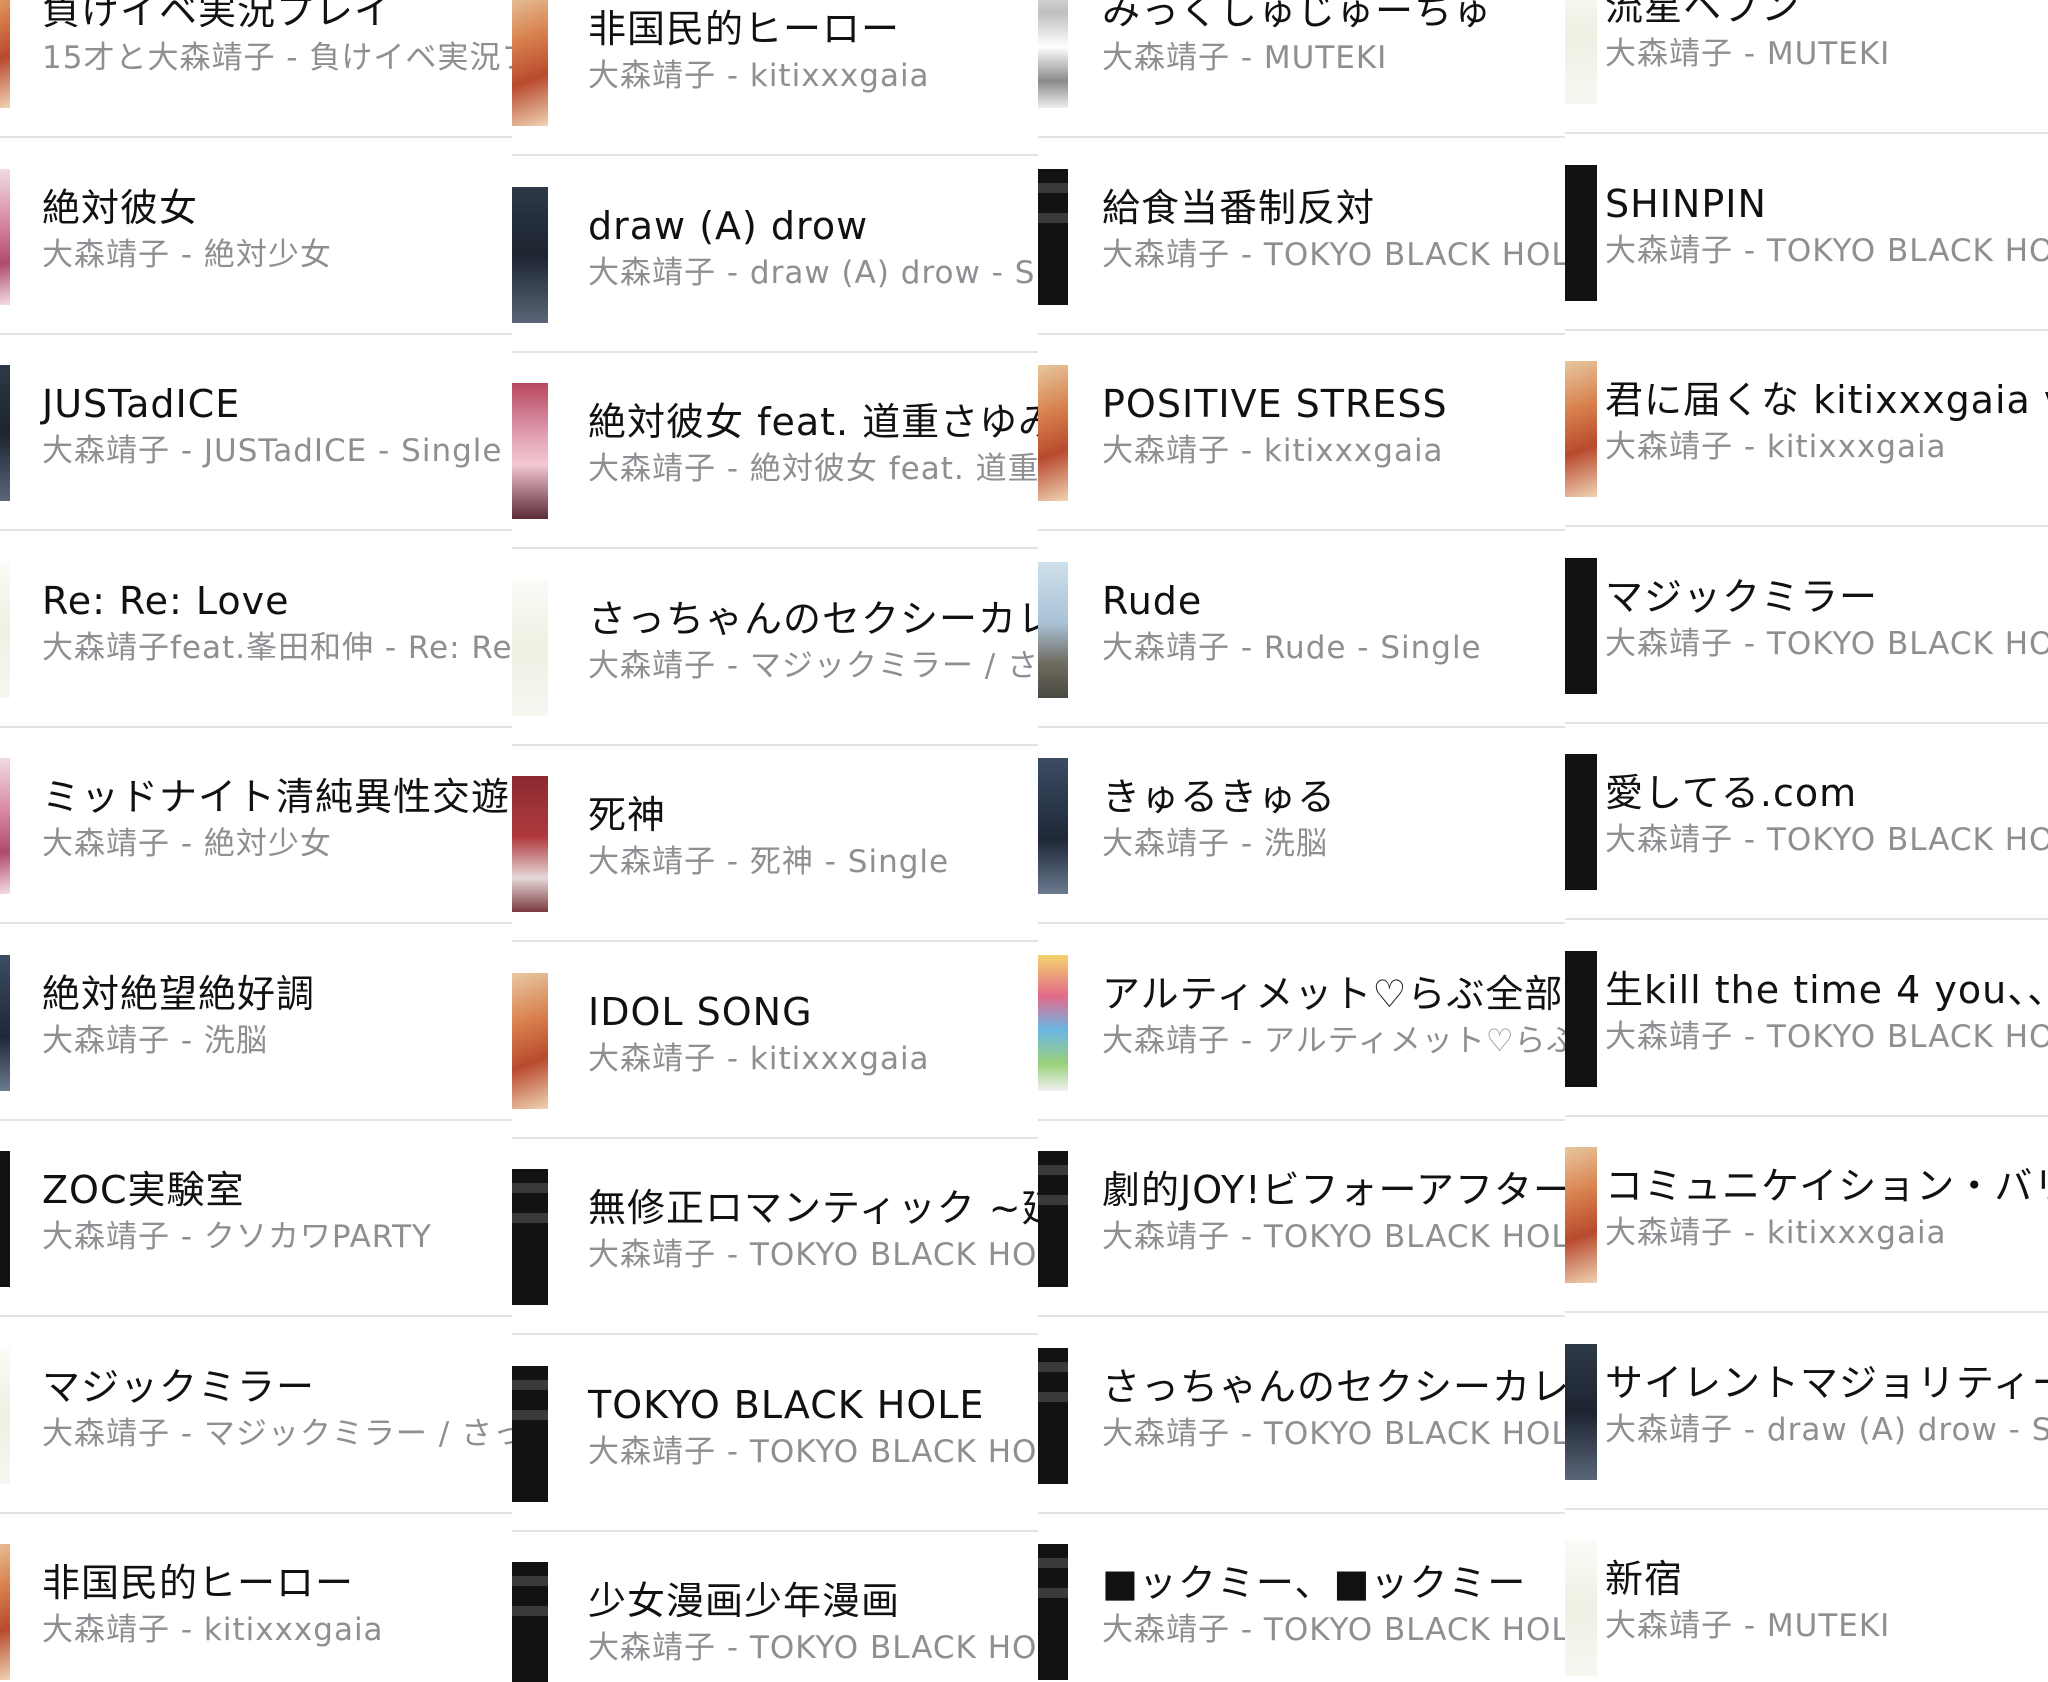 This screenshot has height=1682, width=2048. I want to click on song-row: マジックミラー大森靖子 - マジックミラー / さっちゃんのセクシーカレー, so click(256, 1416).